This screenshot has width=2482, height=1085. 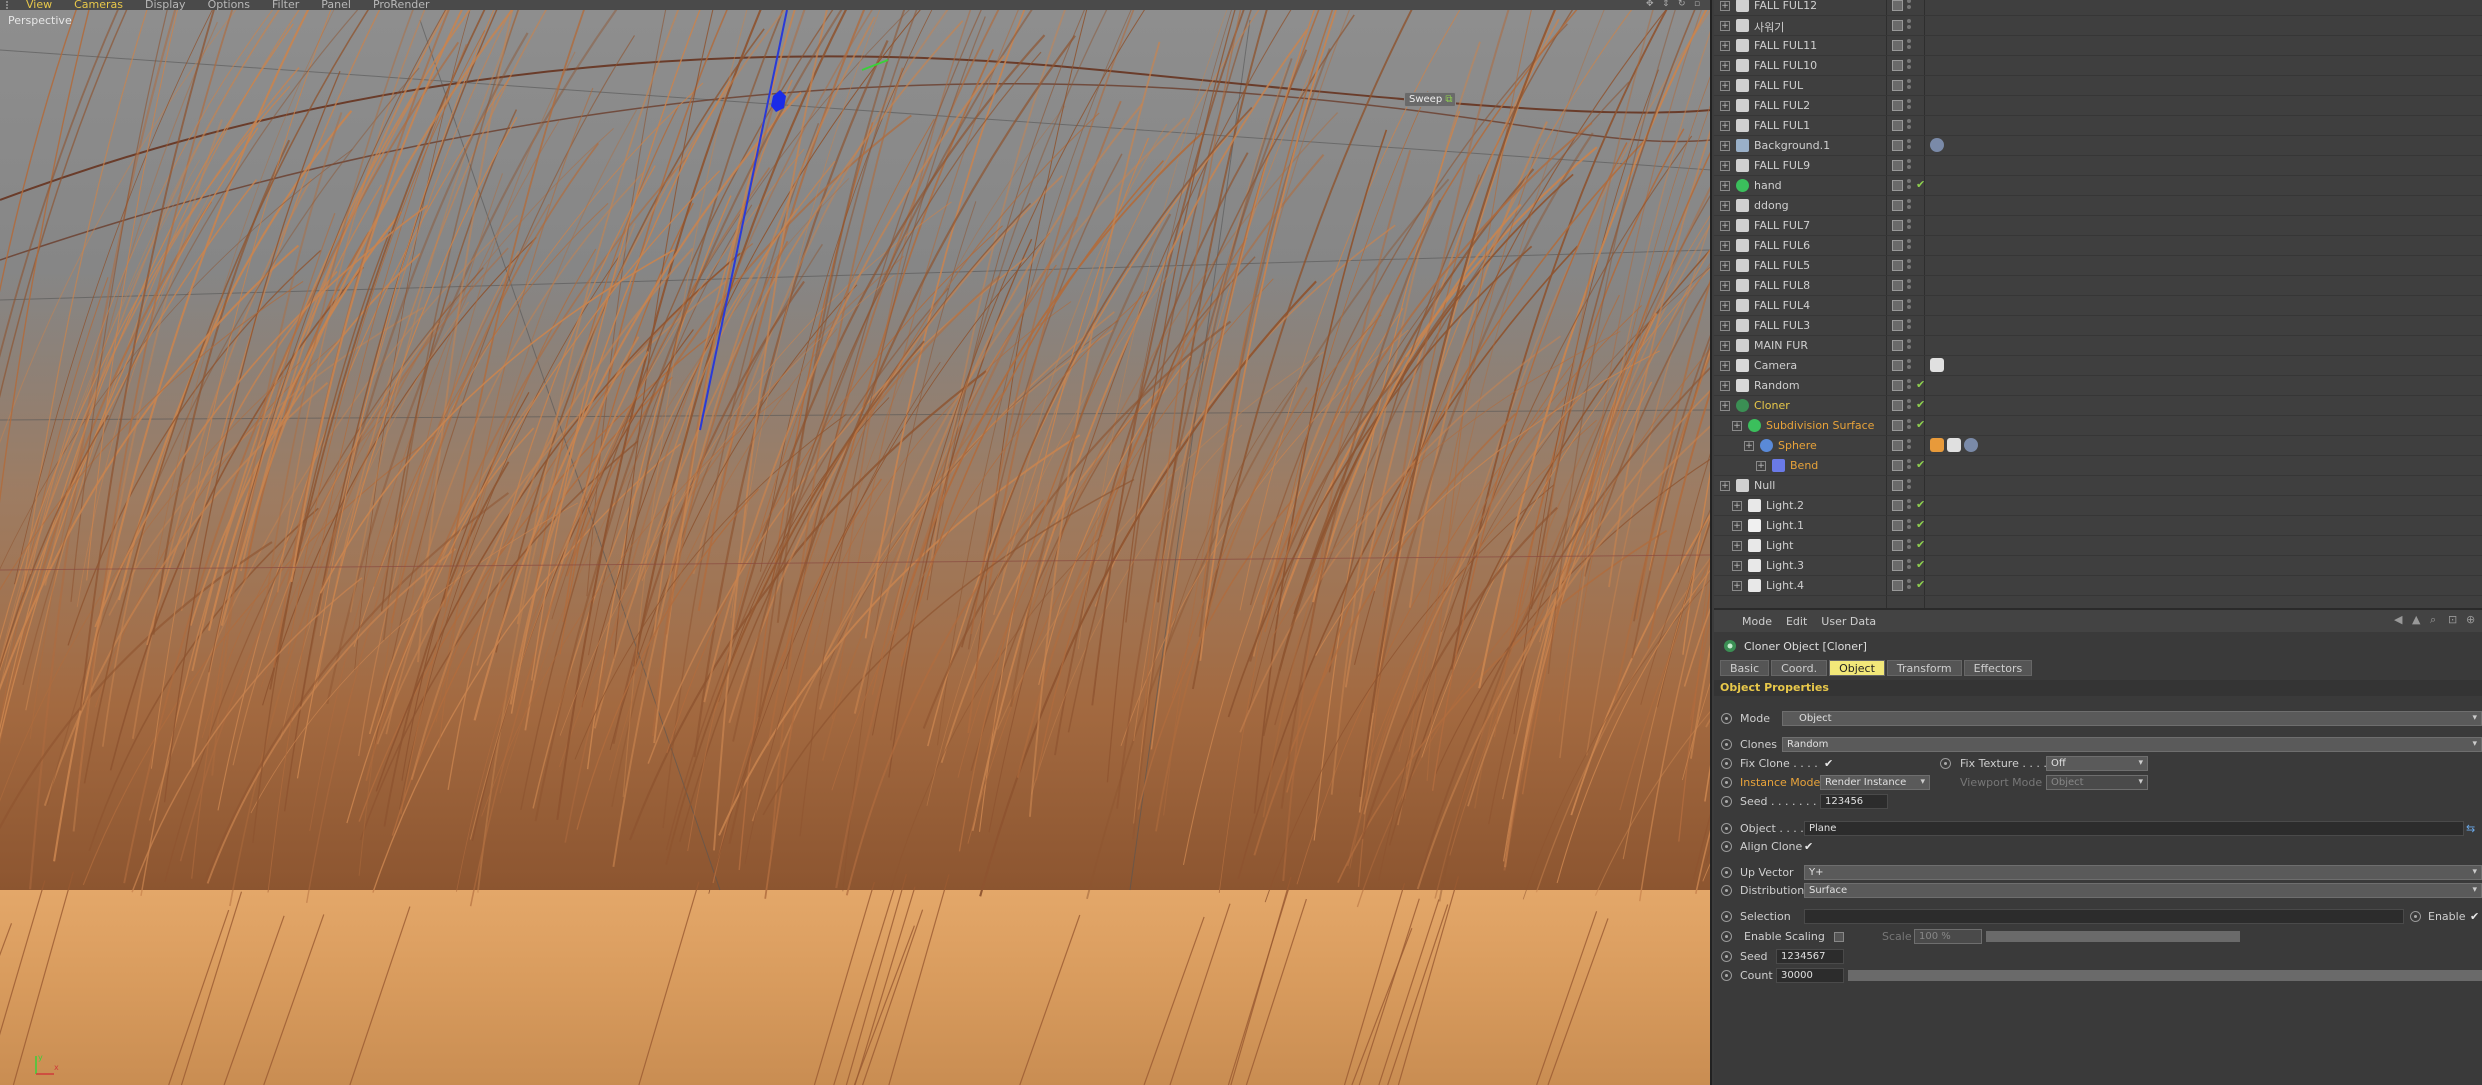 I want to click on distribution-select: Surface, so click(x=2143, y=890).